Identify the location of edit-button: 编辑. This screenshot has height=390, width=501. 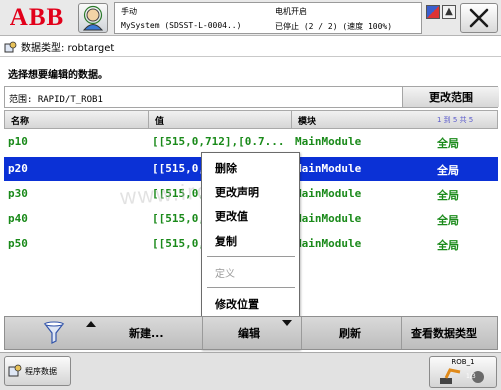
(249, 333).